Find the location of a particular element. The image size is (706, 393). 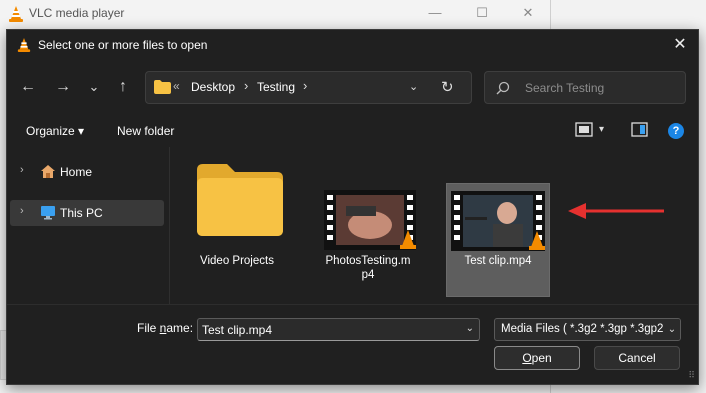

address-bar: « Desktop › Testing › ⌄ ↻ is located at coordinates (308, 87).